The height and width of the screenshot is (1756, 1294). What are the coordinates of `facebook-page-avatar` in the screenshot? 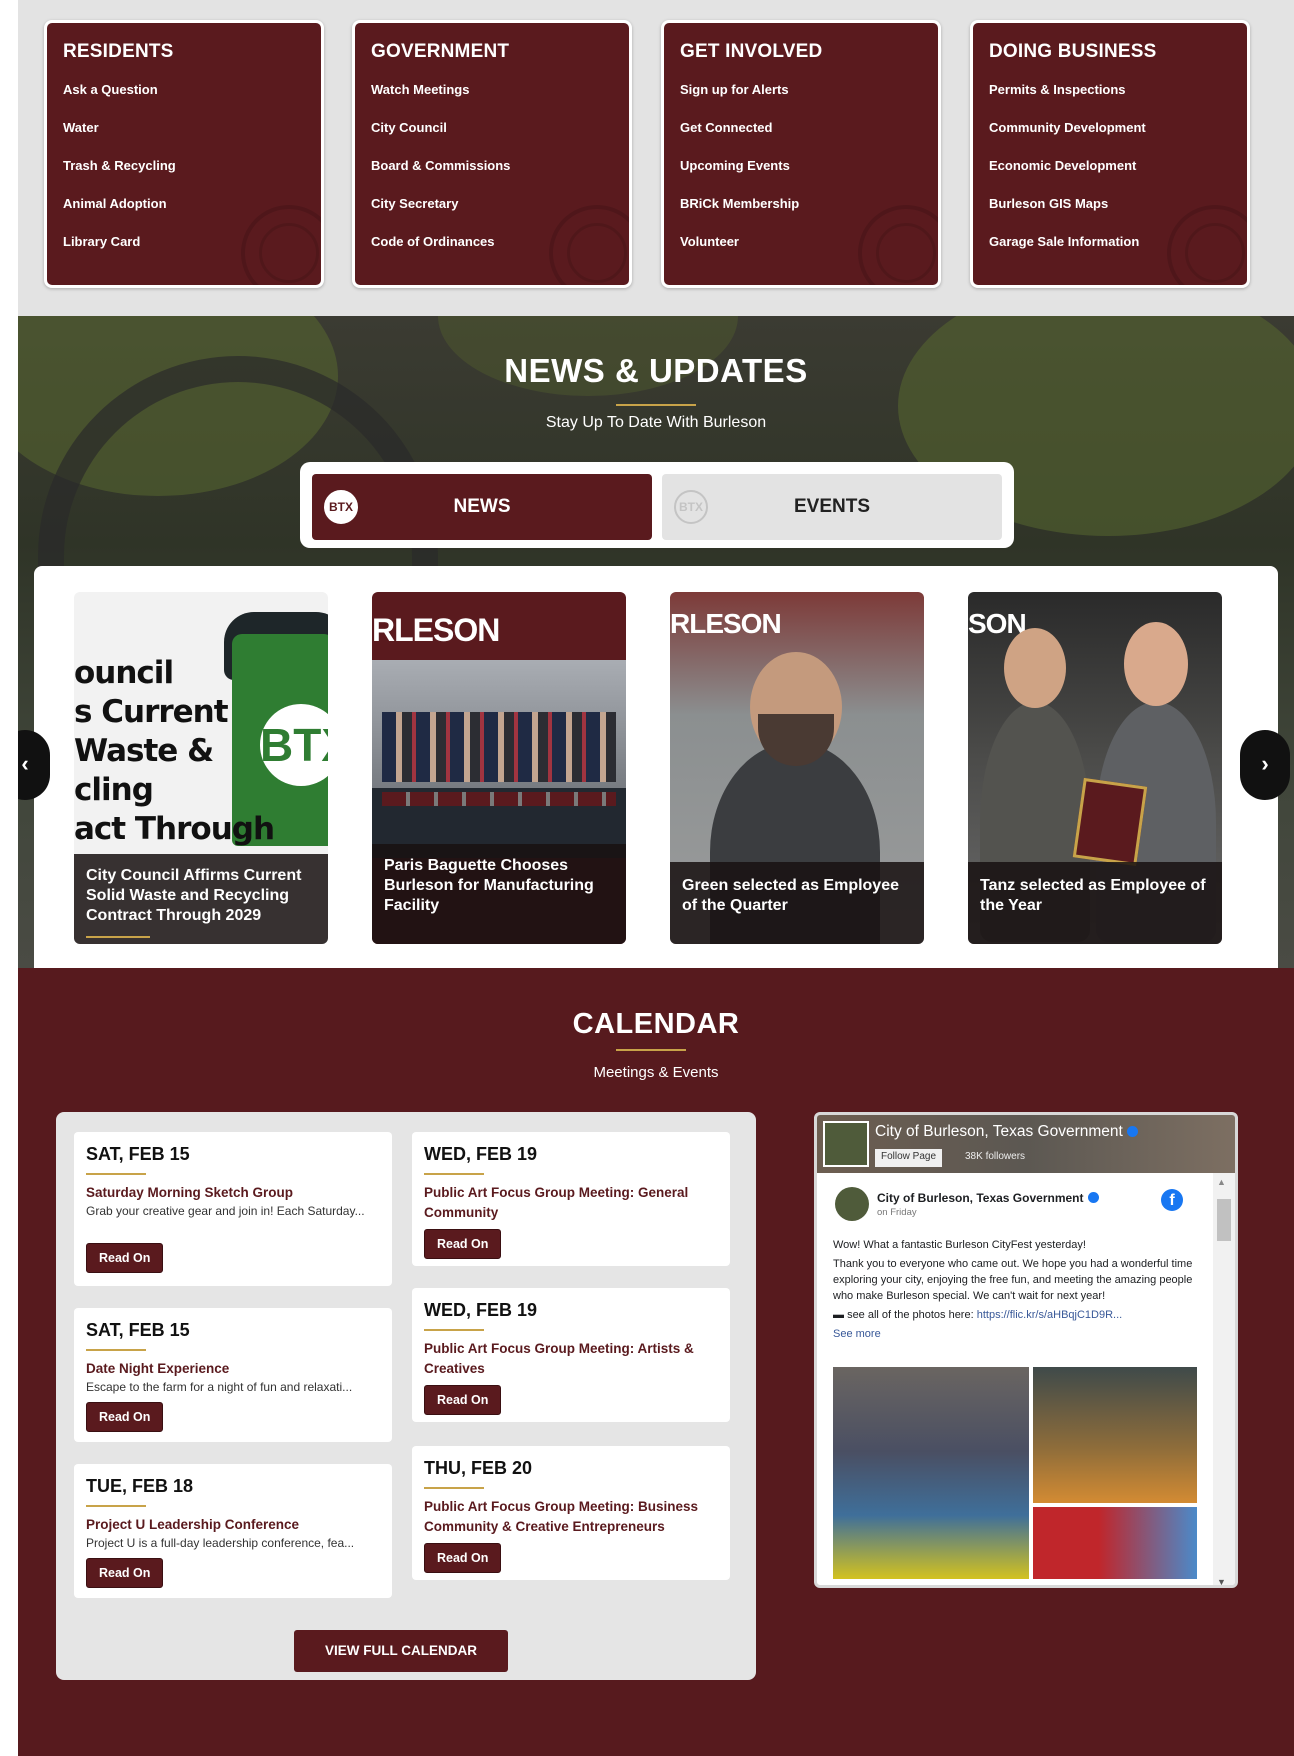 It's located at (846, 1144).